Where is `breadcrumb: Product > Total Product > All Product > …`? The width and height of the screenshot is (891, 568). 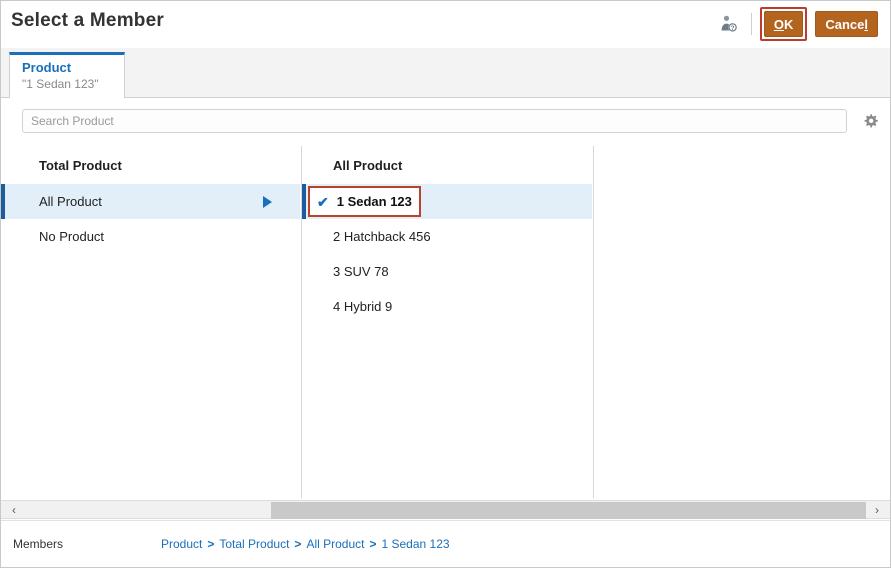
breadcrumb: Product > Total Product > All Product > … is located at coordinates (305, 544).